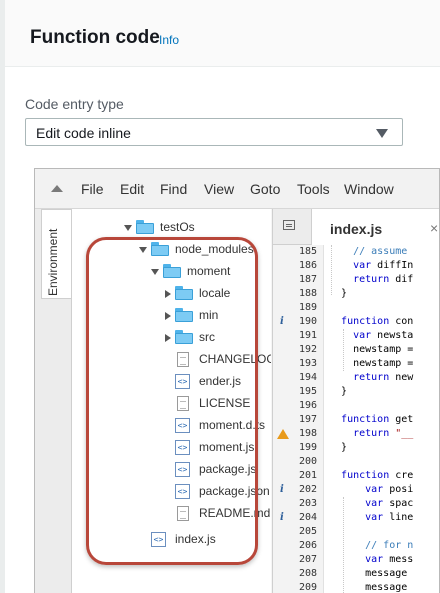 This screenshot has height=593, width=440. Describe the element at coordinates (307, 377) in the screenshot. I see `line-number: 194` at that location.